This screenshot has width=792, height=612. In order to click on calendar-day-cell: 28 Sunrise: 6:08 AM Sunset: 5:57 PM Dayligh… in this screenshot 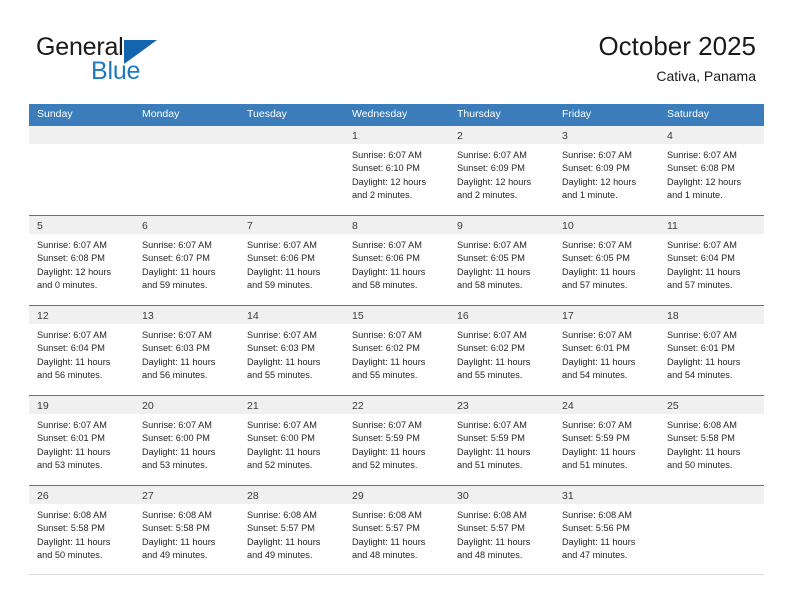, I will do `click(291, 530)`.